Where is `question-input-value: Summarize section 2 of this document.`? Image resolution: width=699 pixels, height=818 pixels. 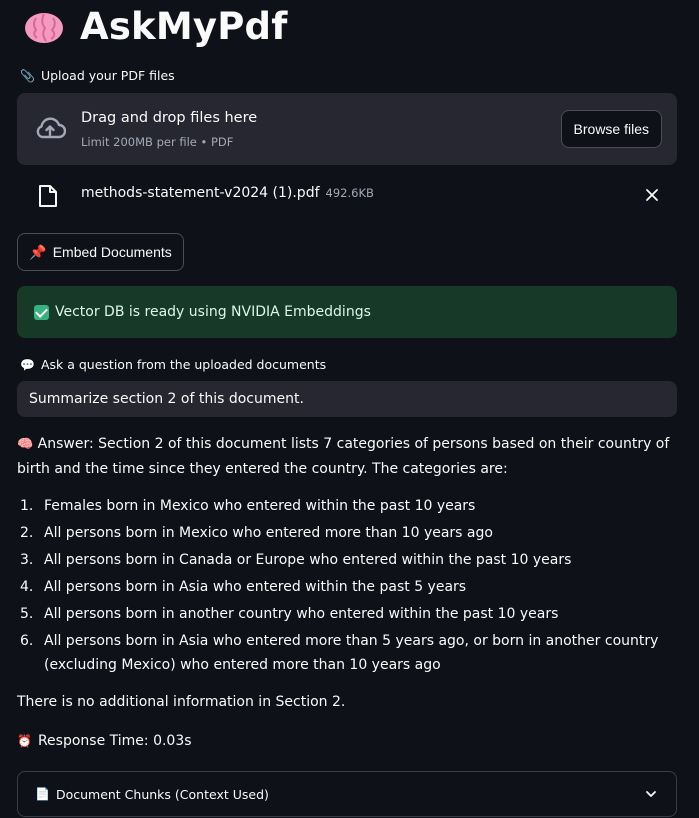
question-input-value: Summarize section 2 of this document. is located at coordinates (166, 399).